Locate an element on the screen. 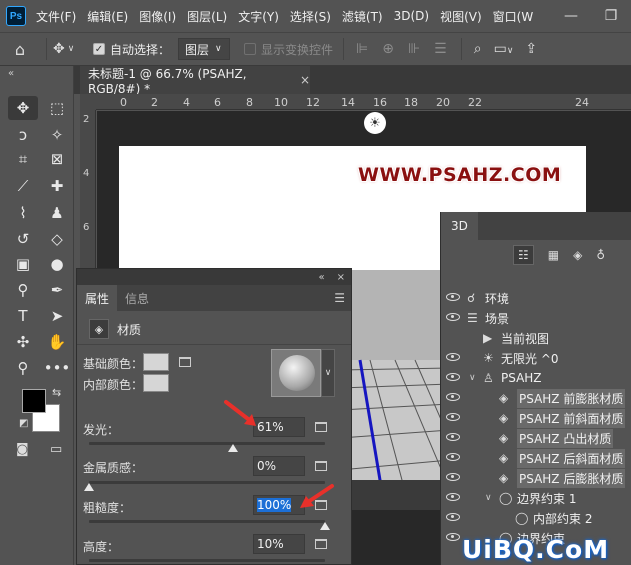 Image resolution: width=631 pixels, height=565 pixels. metallic-slider is located at coordinates (207, 482).